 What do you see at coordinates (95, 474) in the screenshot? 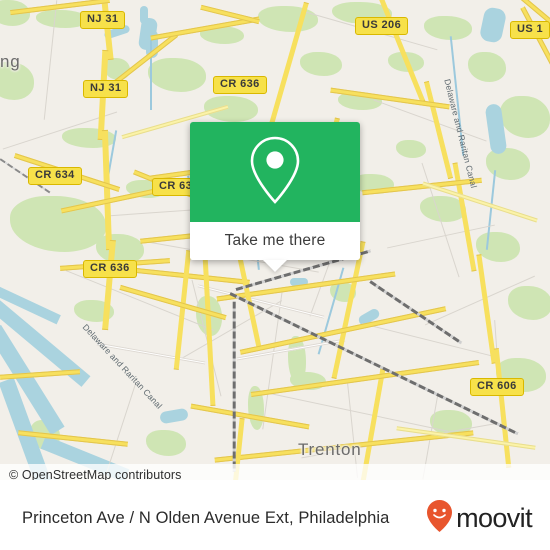
I see `attribution-text: © OpenStreetMap contributors` at bounding box center [95, 474].